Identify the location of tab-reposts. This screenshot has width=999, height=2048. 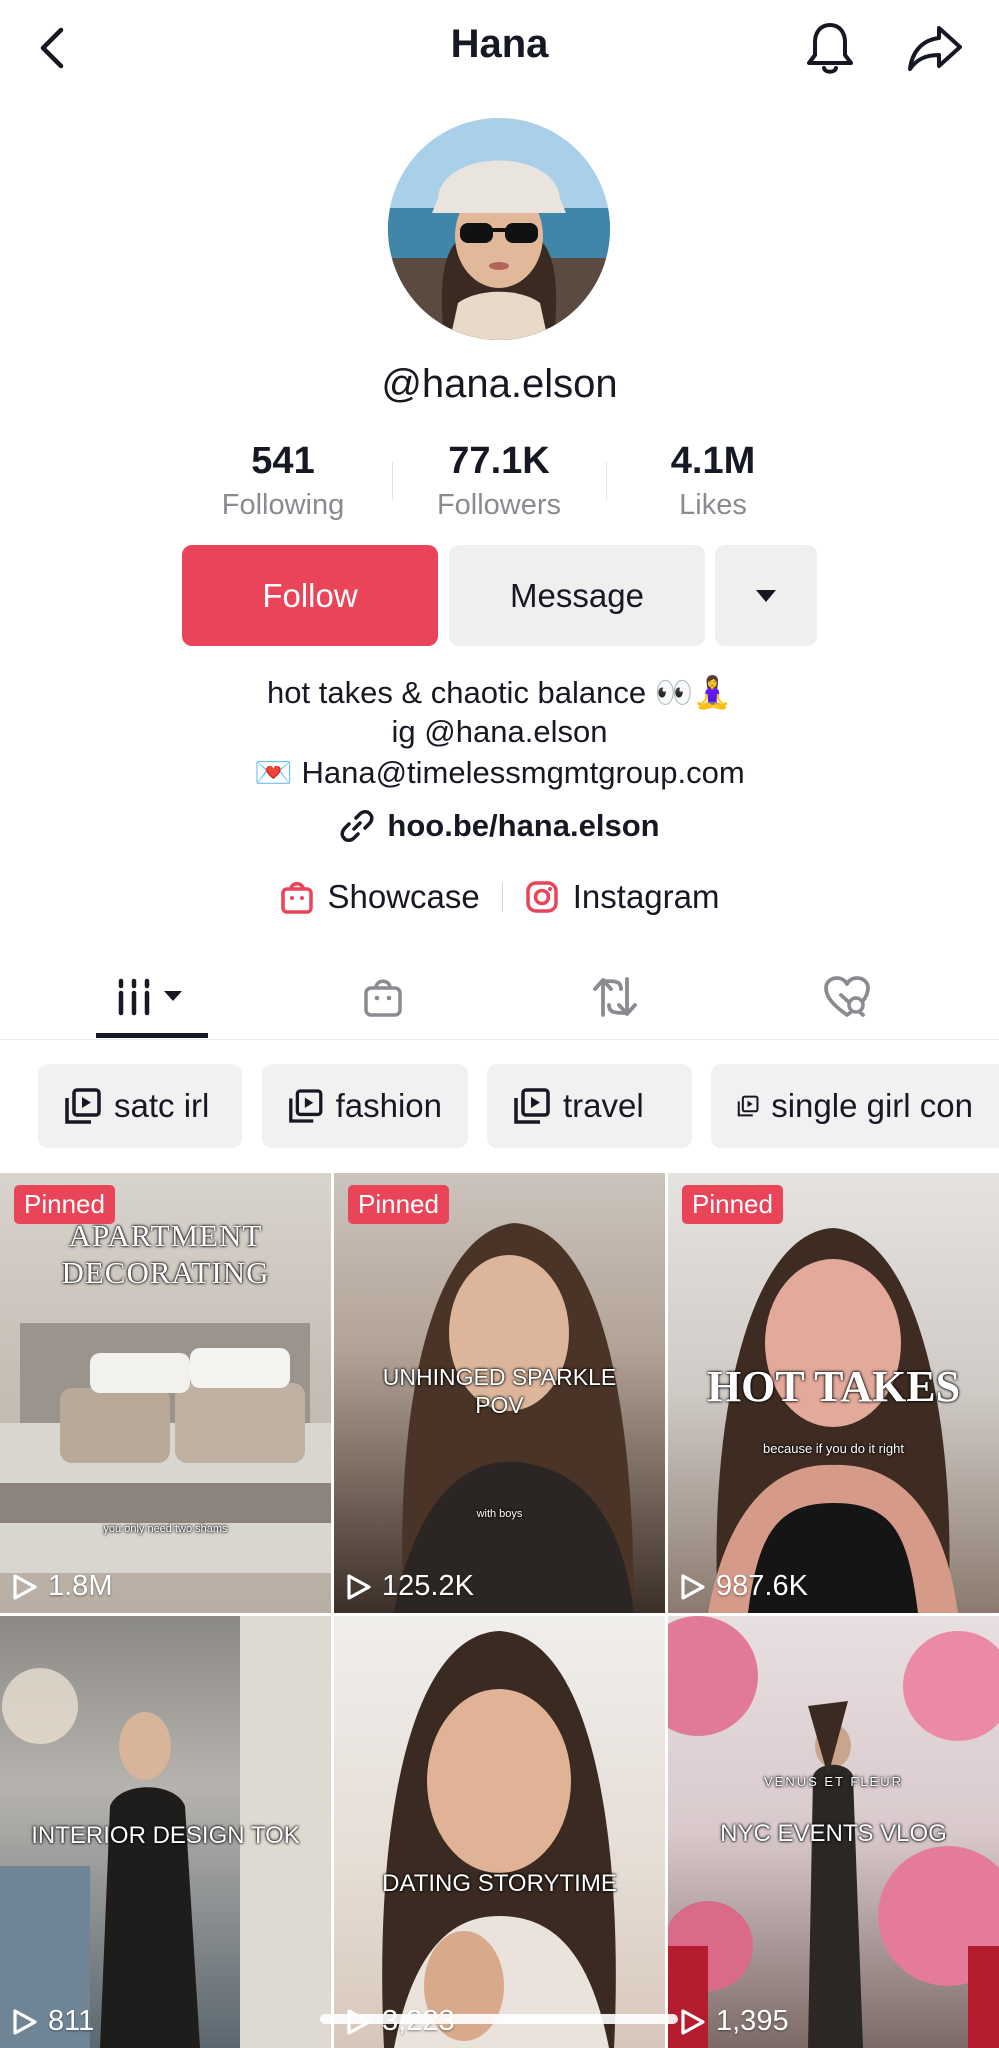
(615, 997).